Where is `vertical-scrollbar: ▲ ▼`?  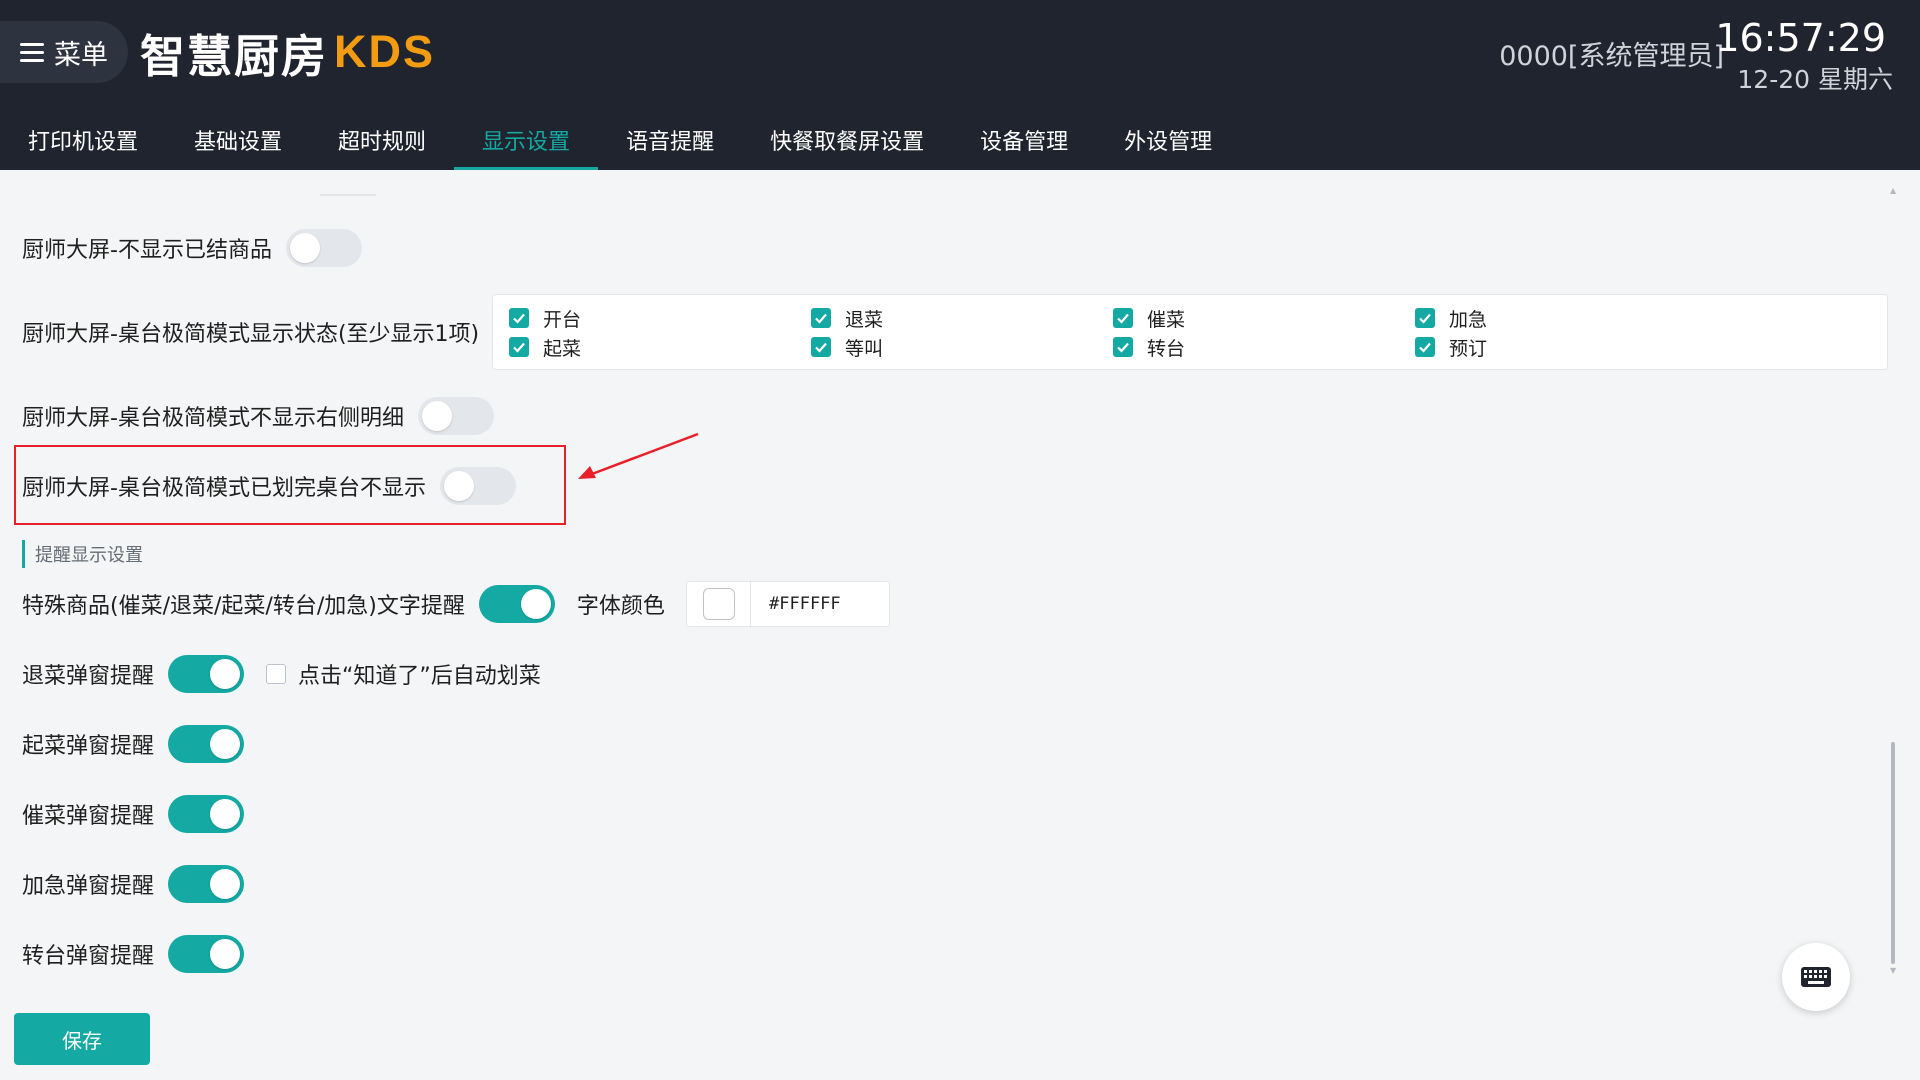
vertical-scrollbar: ▲ ▼ is located at coordinates (1893, 581).